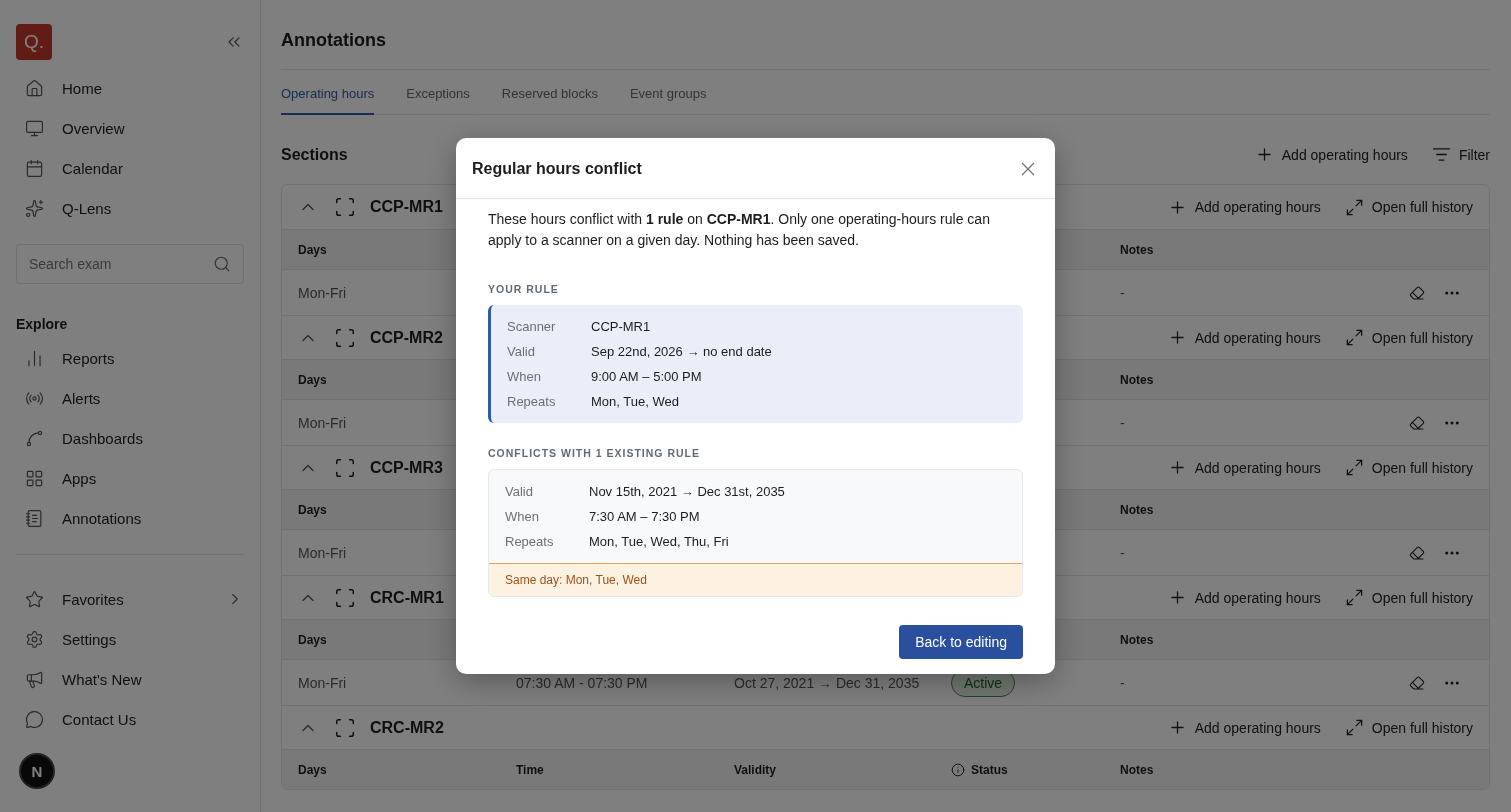 The height and width of the screenshot is (812, 1511). What do you see at coordinates (130, 599) in the screenshot?
I see `nav-item: Favorites` at bounding box center [130, 599].